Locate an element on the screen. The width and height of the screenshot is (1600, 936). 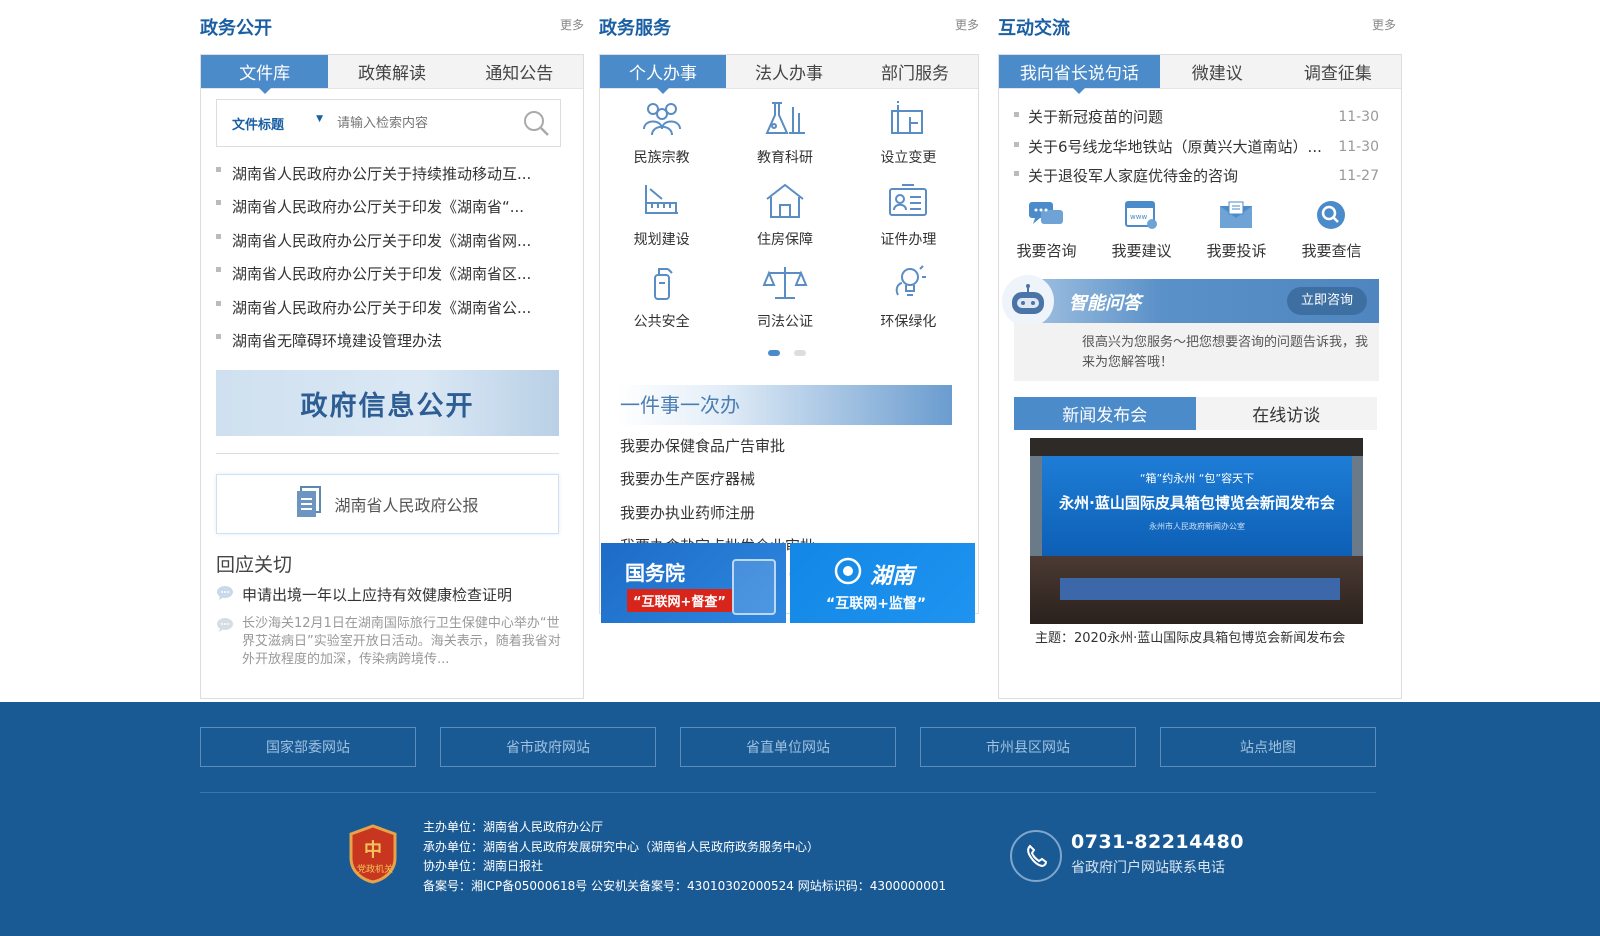
lab-flask-icon is located at coordinates (785, 121).